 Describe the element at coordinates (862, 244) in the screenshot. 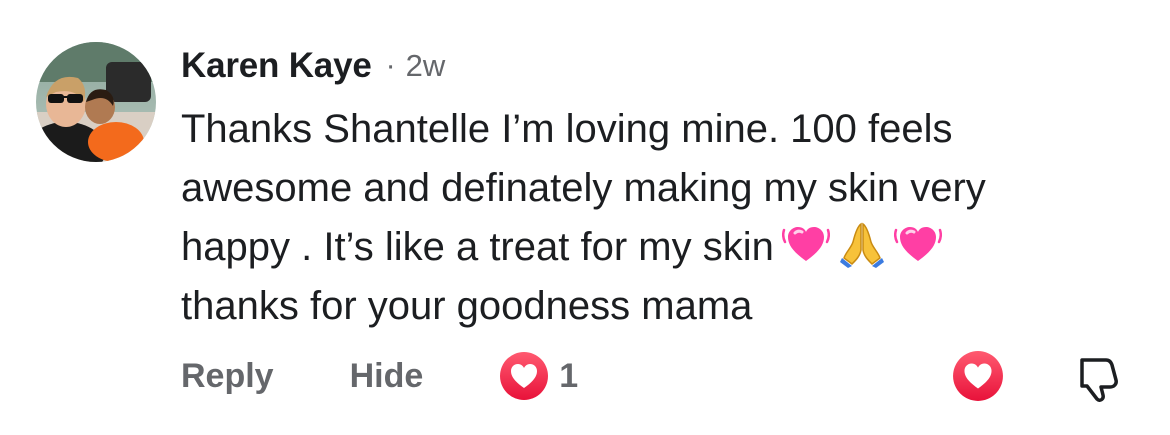

I see `folded-hands-emoji-icon` at that location.